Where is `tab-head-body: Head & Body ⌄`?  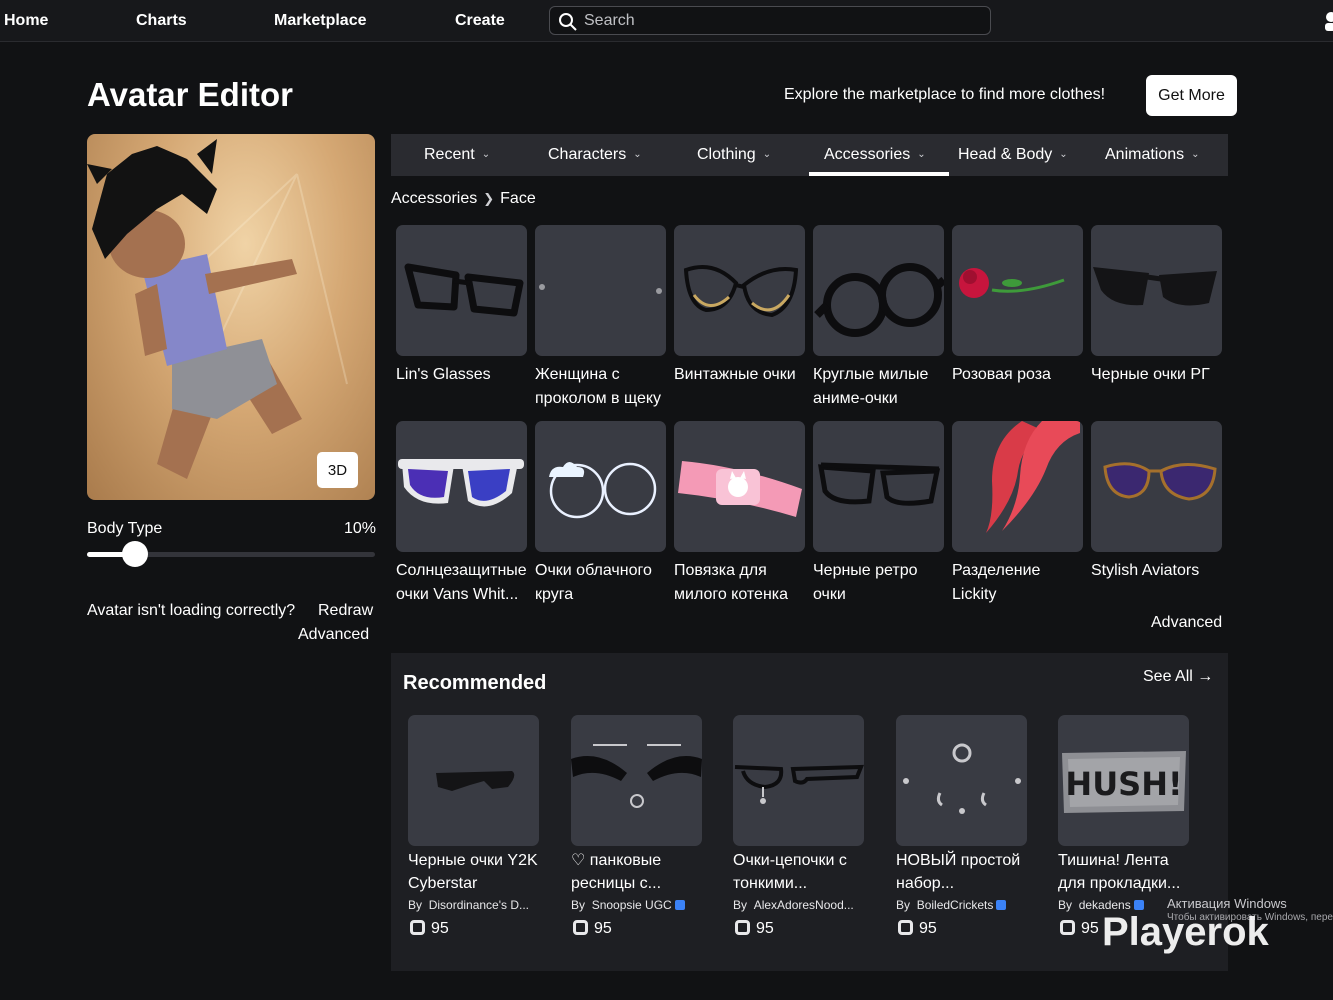
tab-head-body: Head & Body ⌄ is located at coordinates (1013, 155).